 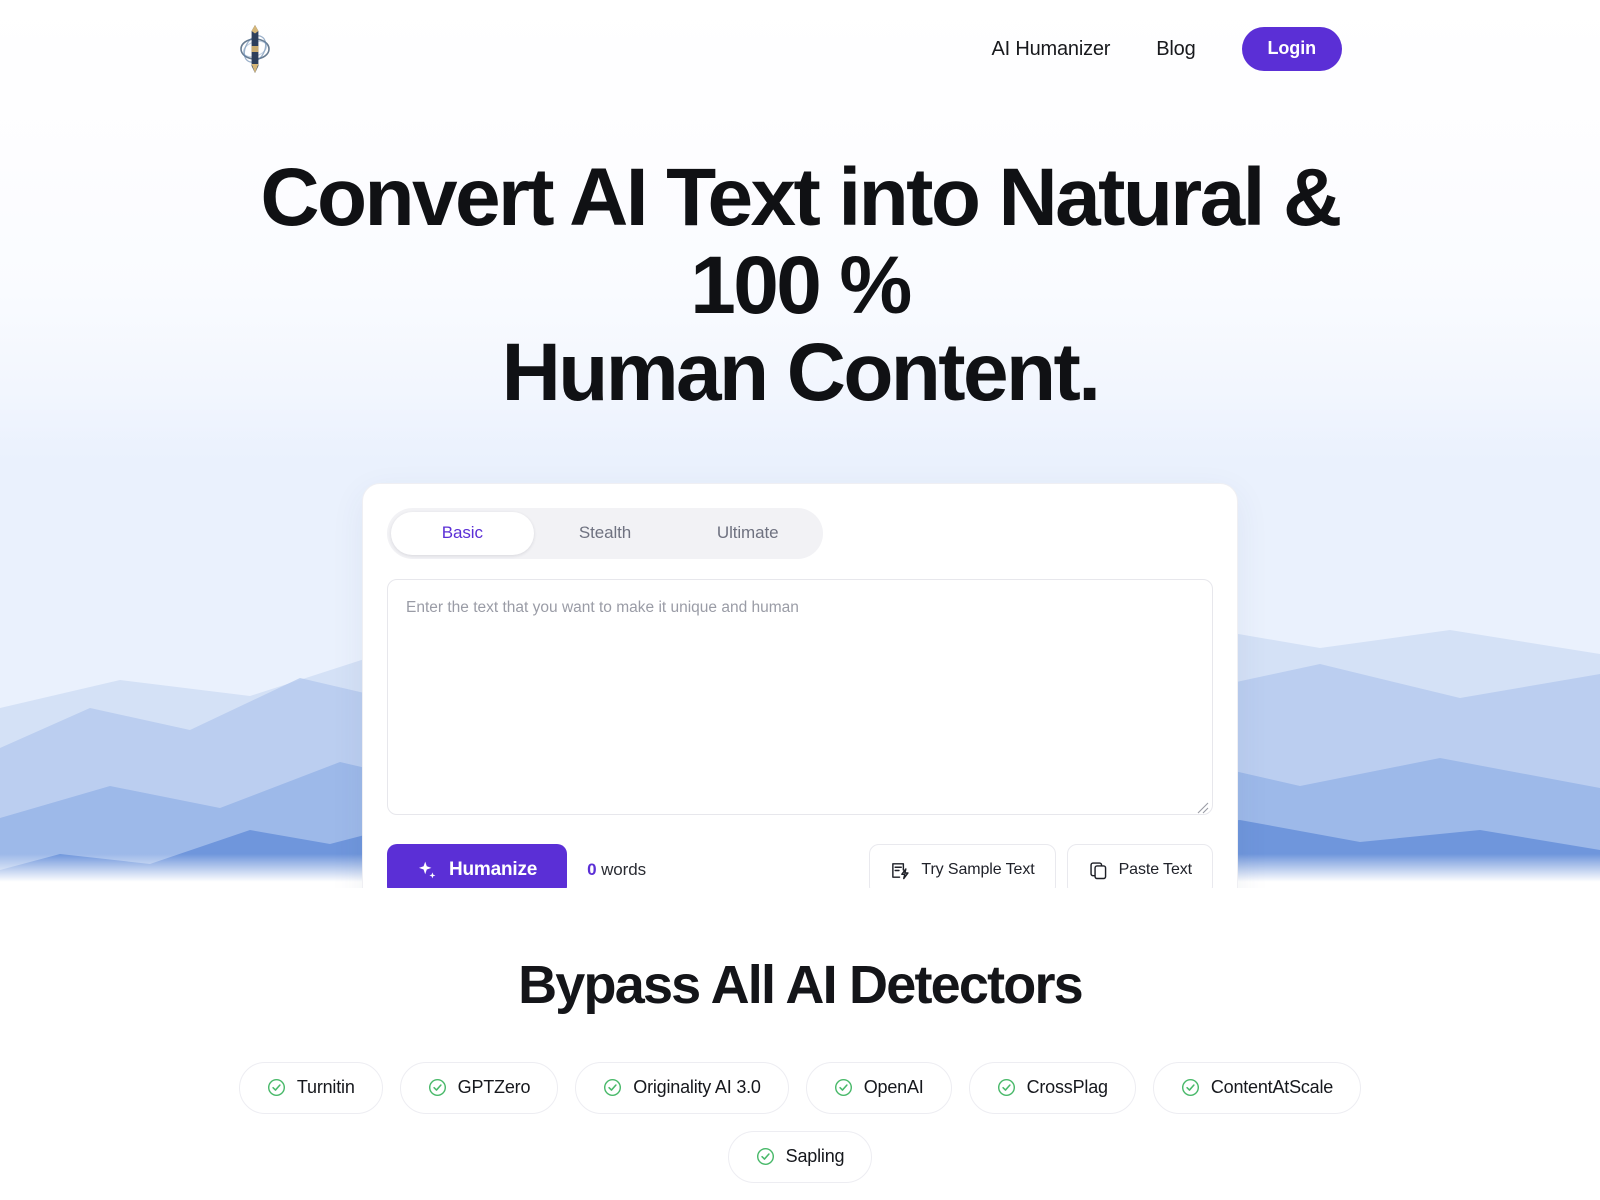 I want to click on paste-text-button: Paste Text, so click(x=1139, y=866).